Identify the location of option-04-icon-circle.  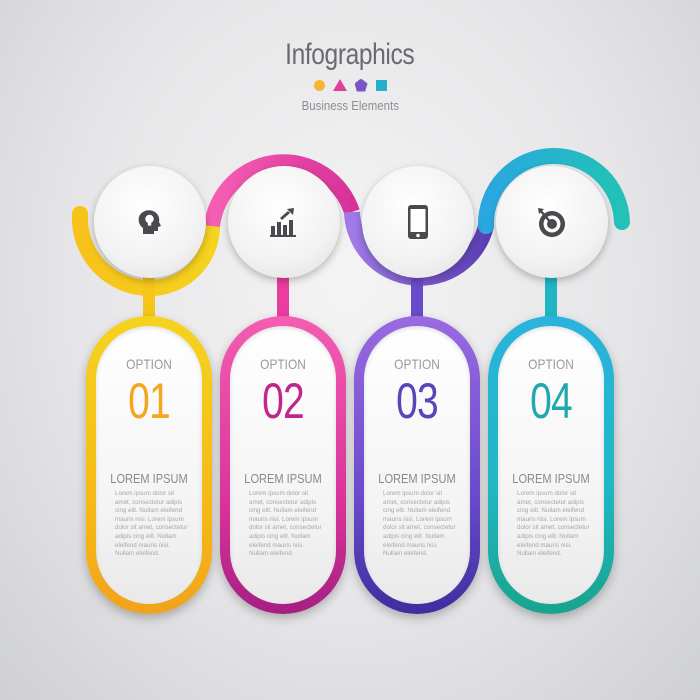
(552, 222).